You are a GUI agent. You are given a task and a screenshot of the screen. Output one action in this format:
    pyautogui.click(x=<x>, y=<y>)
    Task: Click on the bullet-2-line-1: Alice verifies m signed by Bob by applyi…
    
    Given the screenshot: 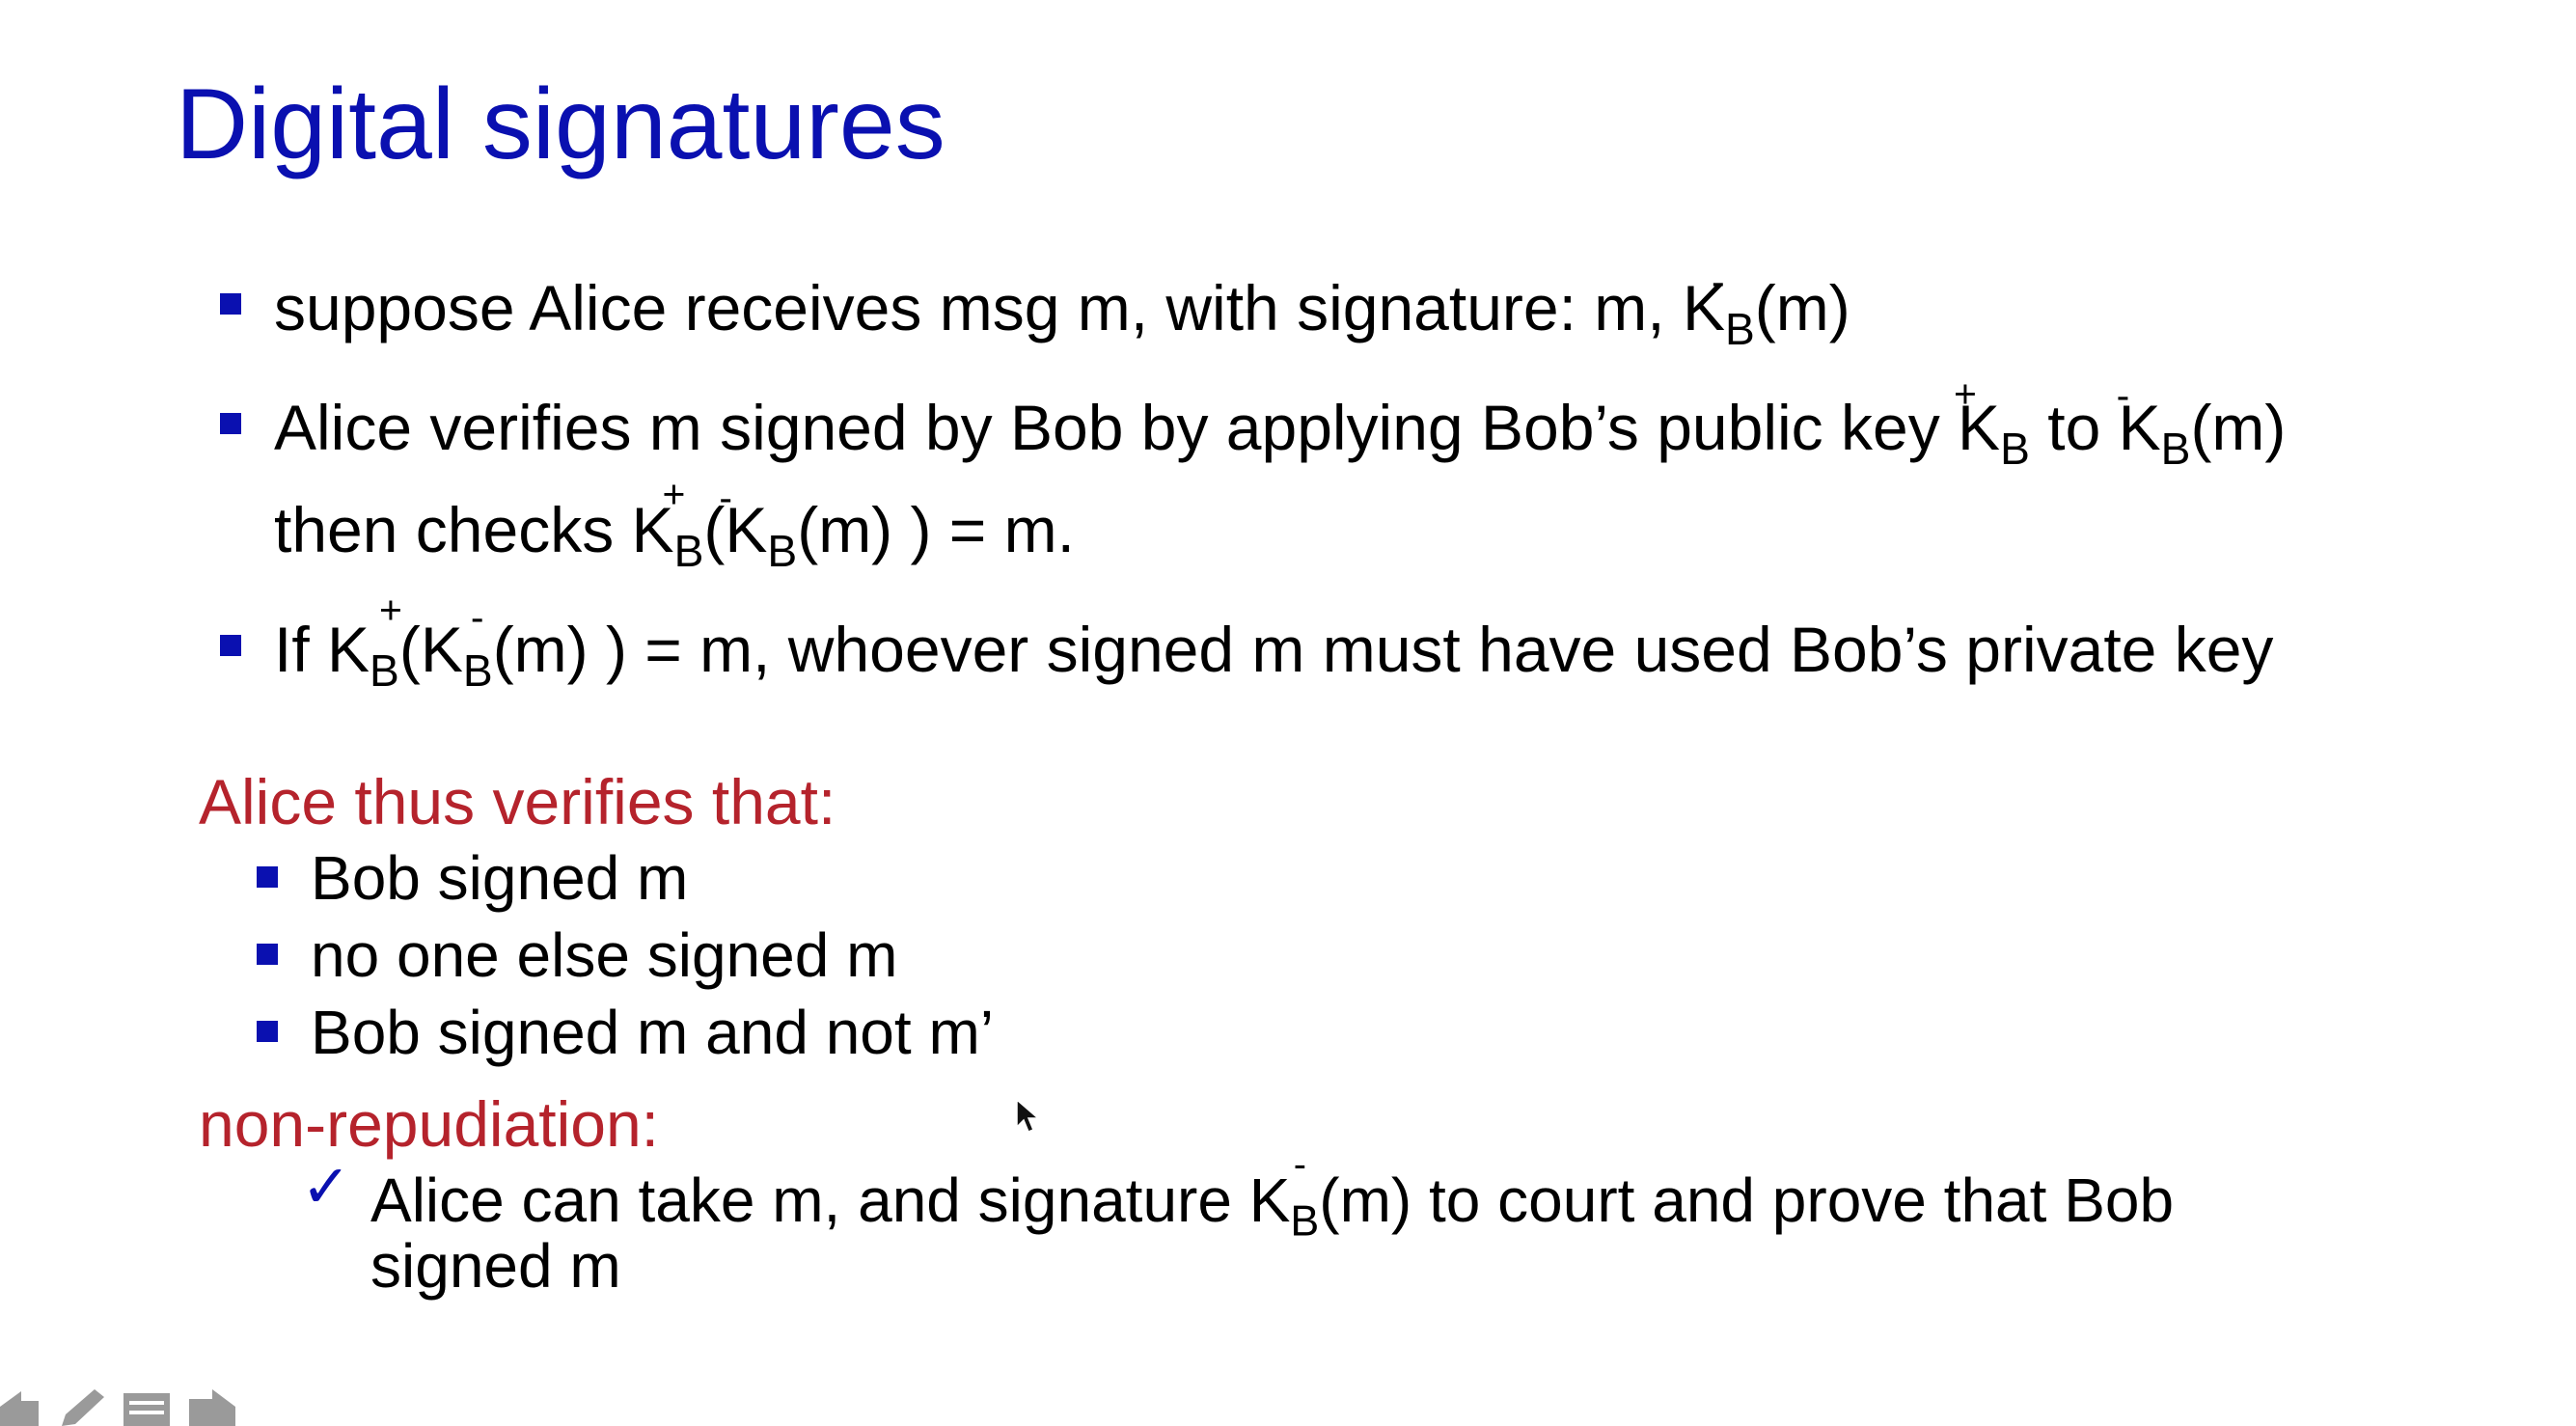 What is the action you would take?
    pyautogui.click(x=1280, y=423)
    